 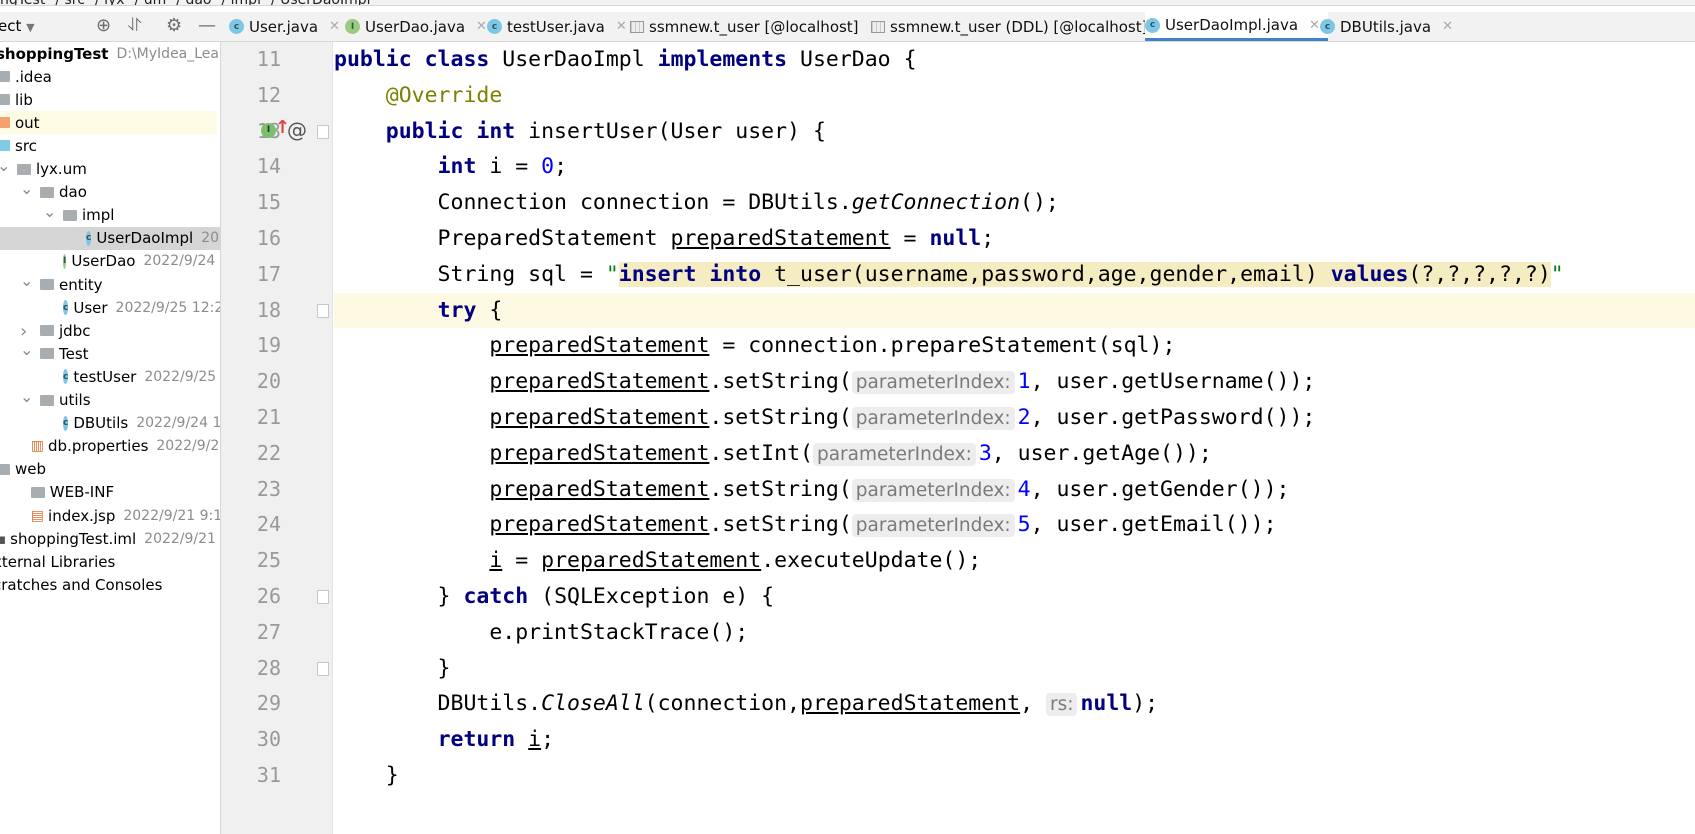 I want to click on line-number: 25, so click(x=268, y=560).